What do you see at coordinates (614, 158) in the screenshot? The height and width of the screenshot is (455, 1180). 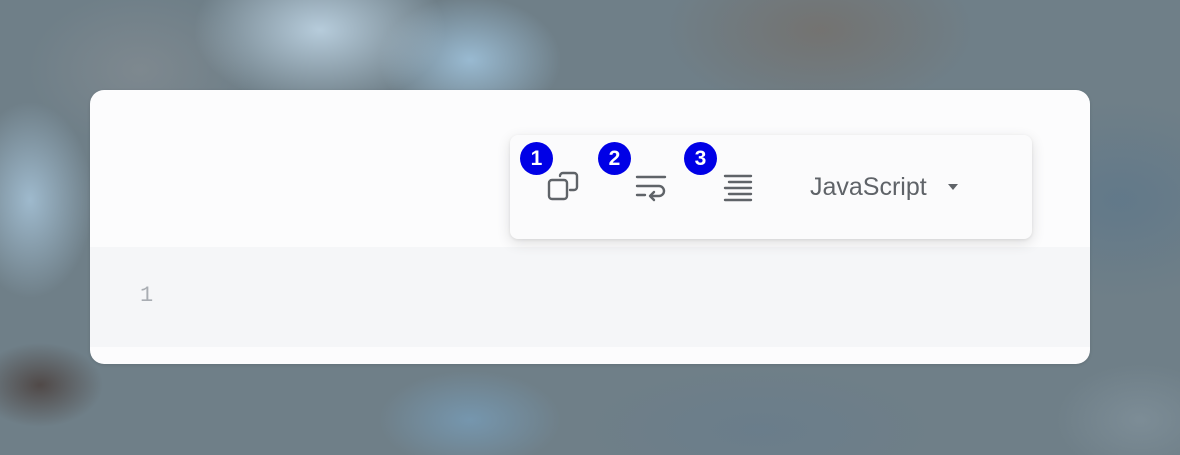 I see `marker-badge-2: 2` at bounding box center [614, 158].